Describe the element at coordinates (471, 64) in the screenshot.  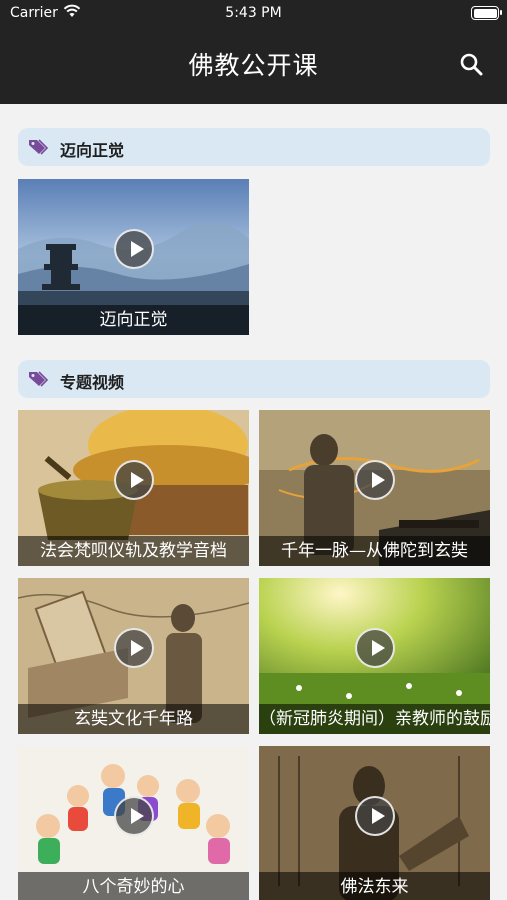
I see `search-icon` at that location.